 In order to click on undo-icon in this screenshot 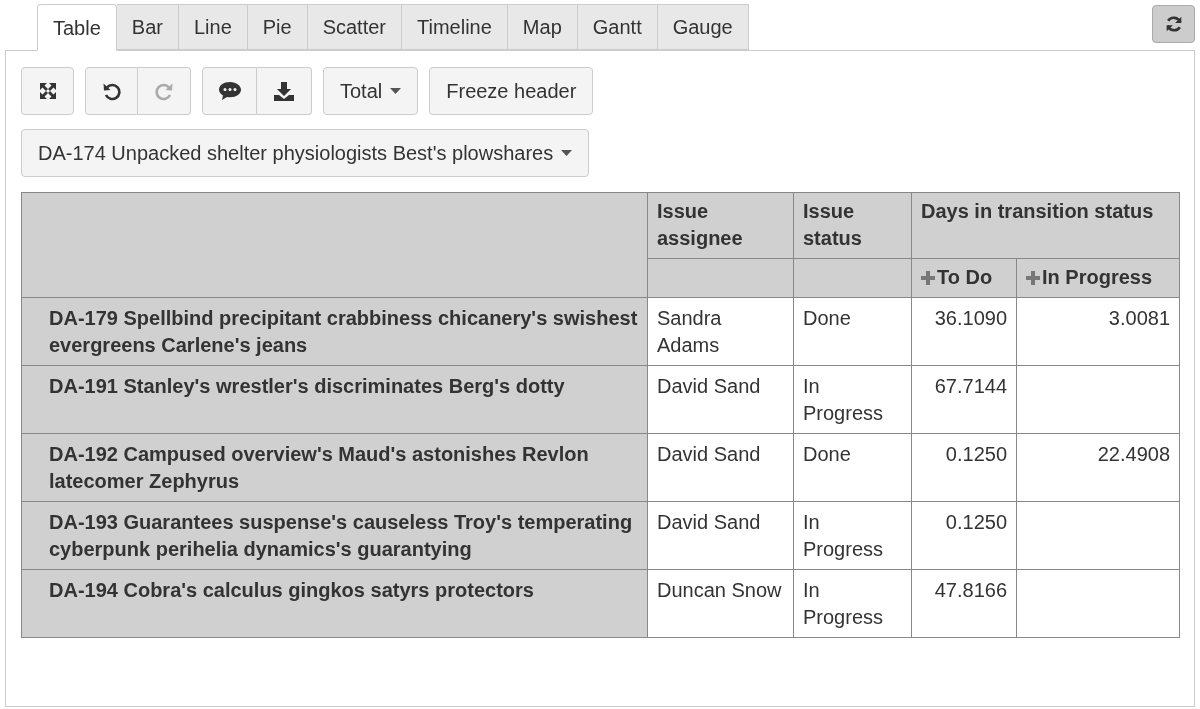, I will do `click(111, 91)`.